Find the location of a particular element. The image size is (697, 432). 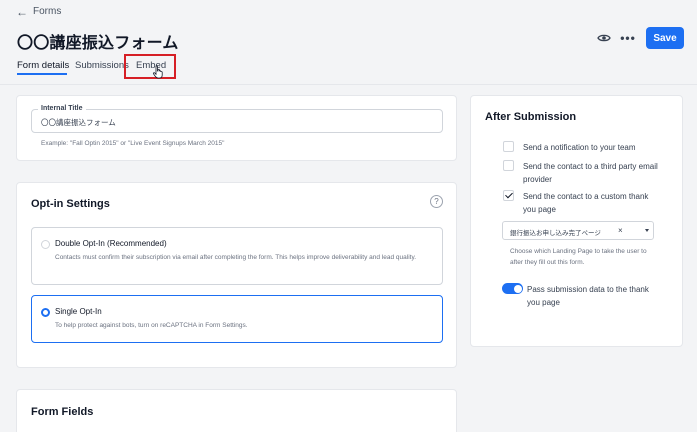

embed-tab-highlight is located at coordinates (150, 66).